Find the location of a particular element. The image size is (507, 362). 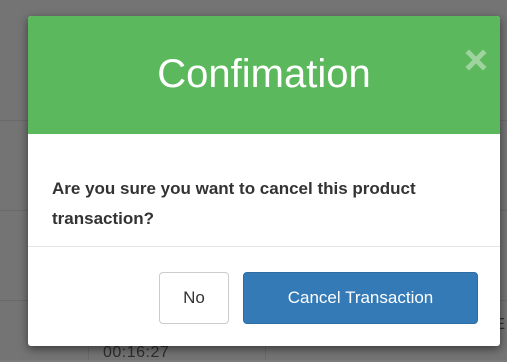

no-button: No is located at coordinates (194, 298).